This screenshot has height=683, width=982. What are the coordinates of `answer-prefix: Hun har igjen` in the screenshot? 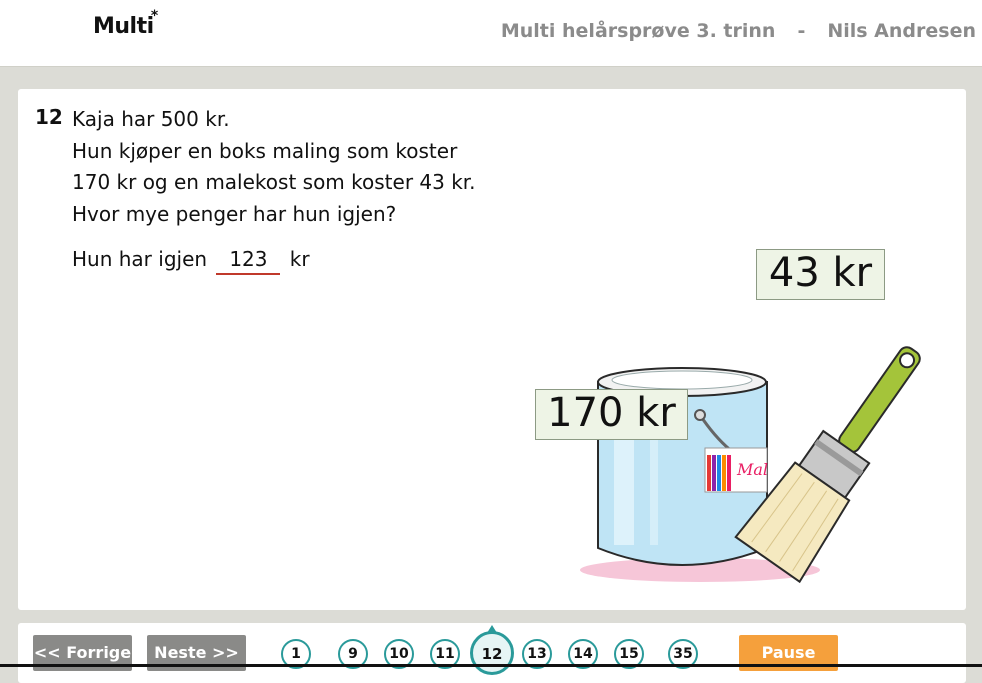 It's located at (140, 259).